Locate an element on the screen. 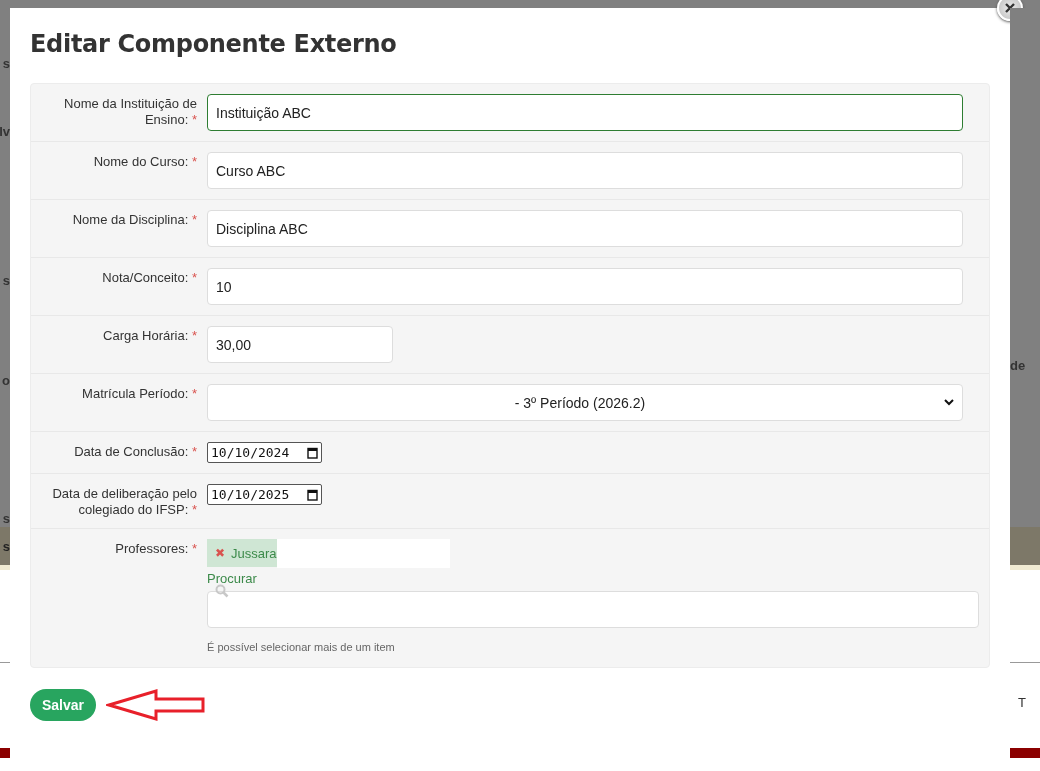 This screenshot has width=1040, height=771. text-field: 30,00 is located at coordinates (300, 344).